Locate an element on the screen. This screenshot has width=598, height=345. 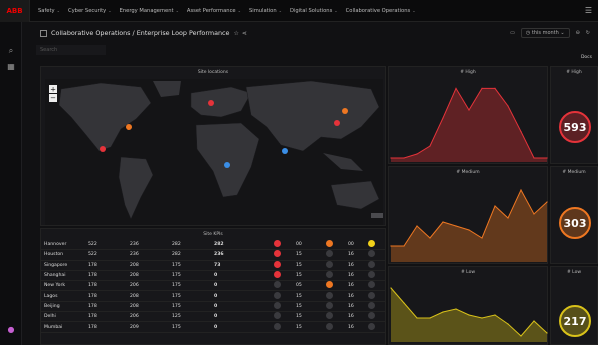
table-row: Singapore 178 208 175 73 15 16 is located at coordinates (213, 265).